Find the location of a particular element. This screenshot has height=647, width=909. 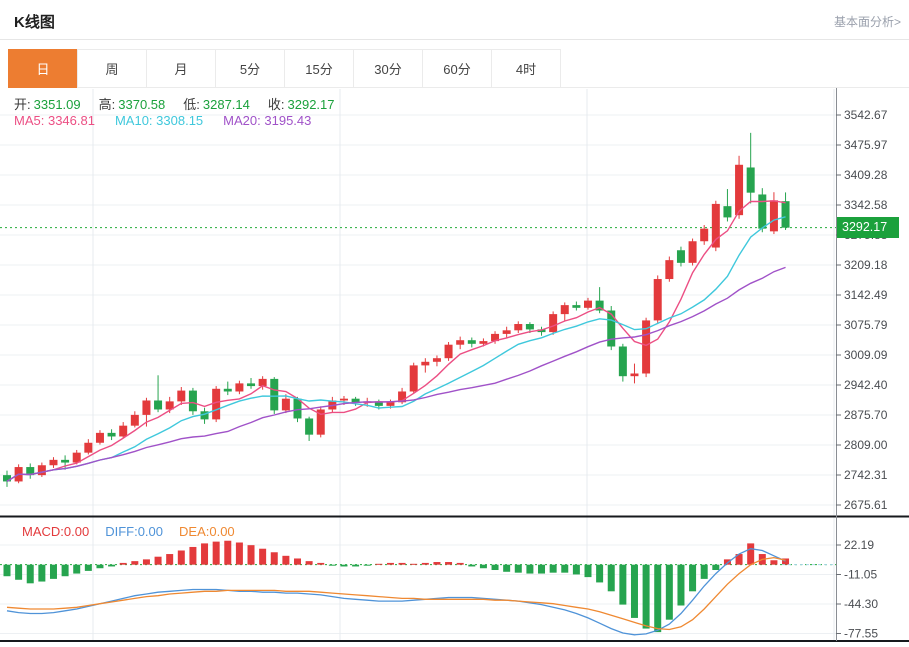

axis-tick-label: 3542.67 is located at coordinates (866, 115).